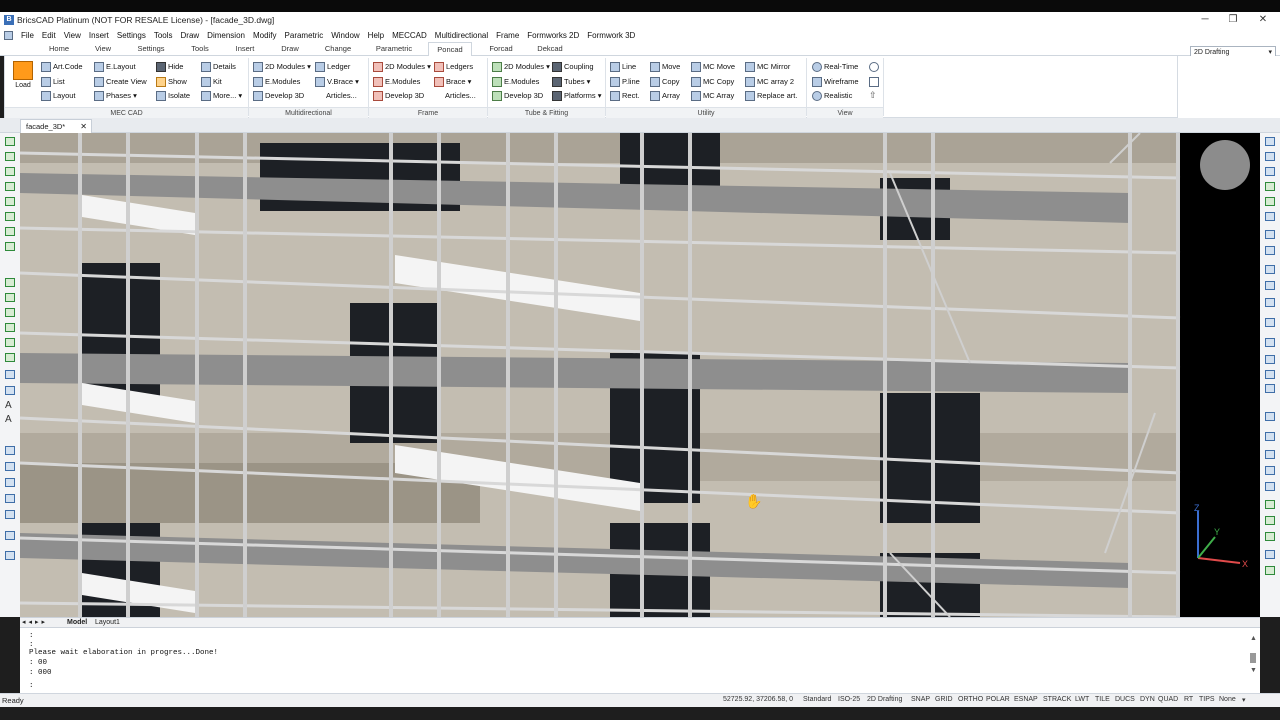 Image resolution: width=1280 pixels, height=720 pixels. Describe the element at coordinates (10, 514) in the screenshot. I see `move-tool-icon` at that location.